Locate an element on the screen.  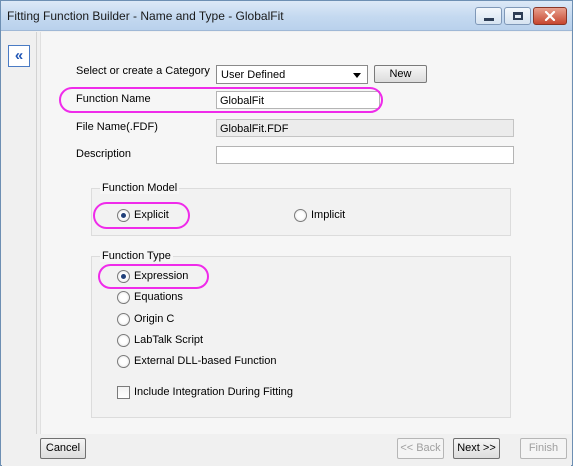
external-dll-radio is located at coordinates (123, 361).